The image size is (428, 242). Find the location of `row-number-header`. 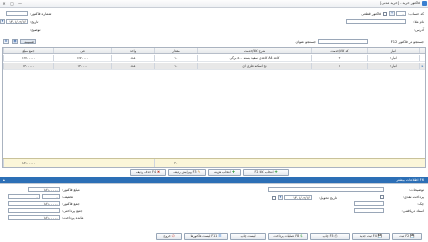

row-number-header is located at coordinates (422, 50).